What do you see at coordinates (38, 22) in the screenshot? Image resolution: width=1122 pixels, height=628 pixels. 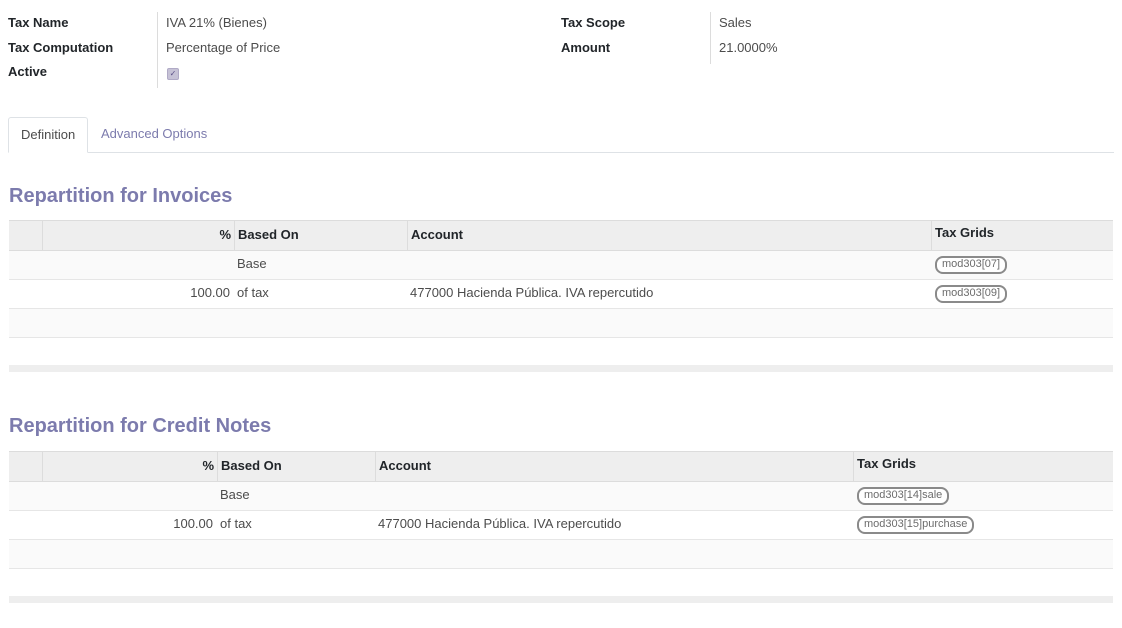 I see `tax-name-label: Tax Name` at bounding box center [38, 22].